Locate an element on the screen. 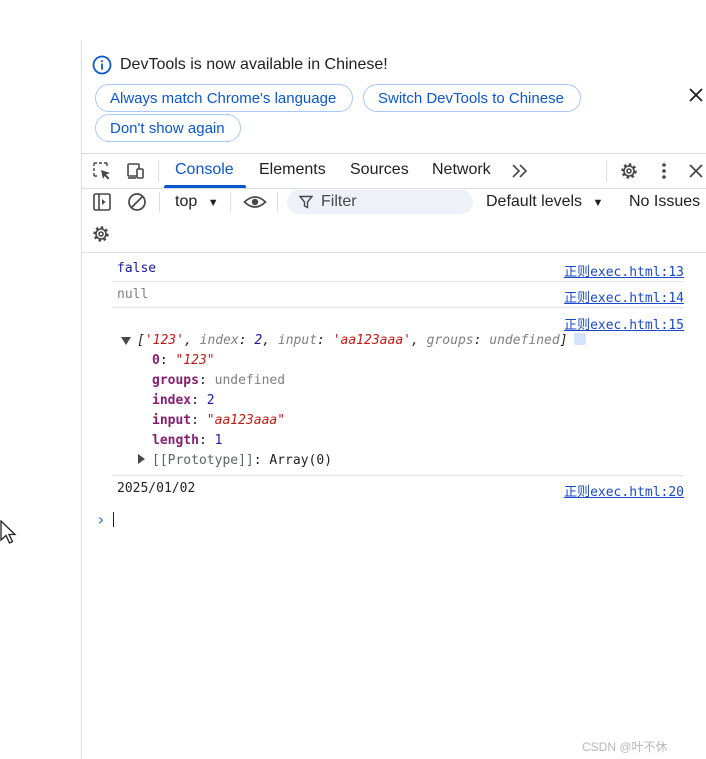 This screenshot has width=706, height=759. source-link: 正则exec.html:20 is located at coordinates (624, 490).